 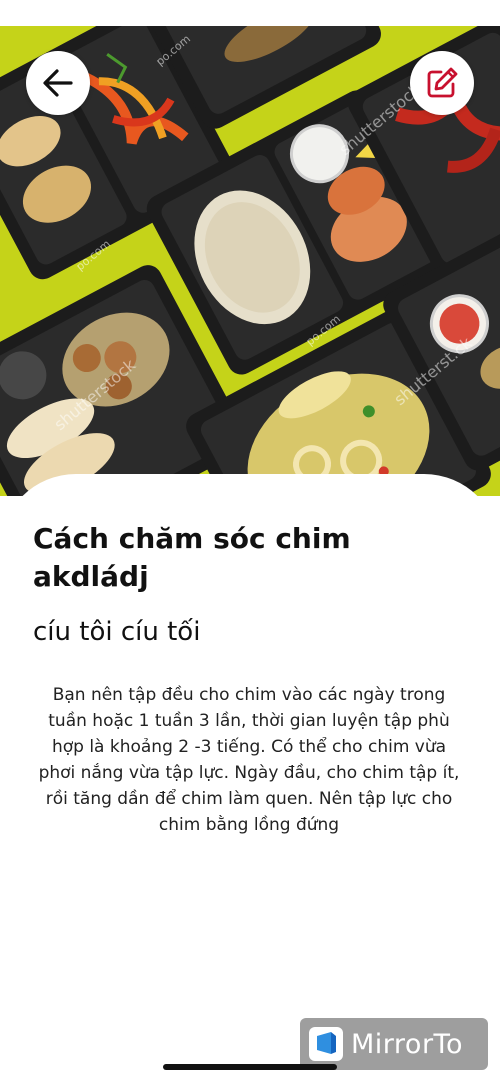 What do you see at coordinates (117, 632) in the screenshot?
I see `article-subtitle: cíu tôi cíu tối` at bounding box center [117, 632].